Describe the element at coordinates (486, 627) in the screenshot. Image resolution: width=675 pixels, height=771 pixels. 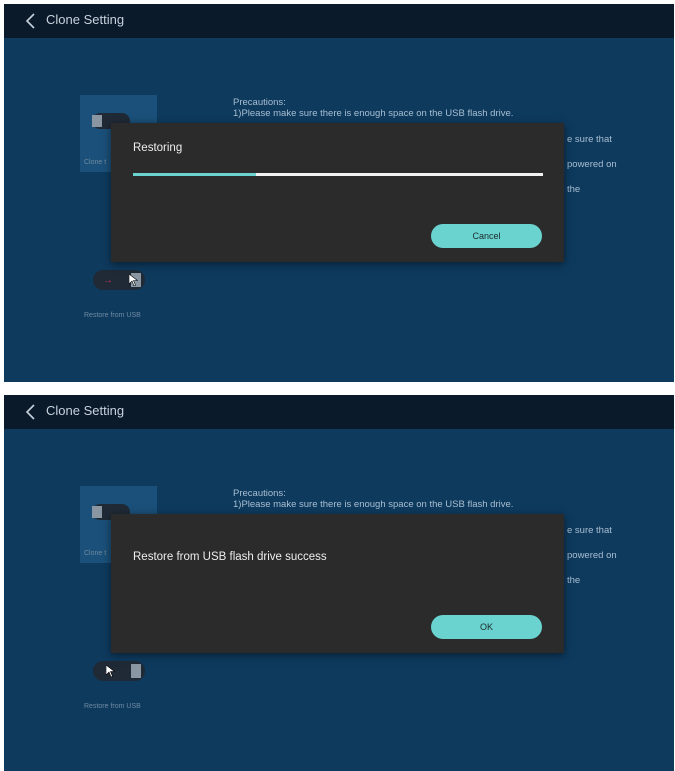
I see `ok-button: OK` at that location.